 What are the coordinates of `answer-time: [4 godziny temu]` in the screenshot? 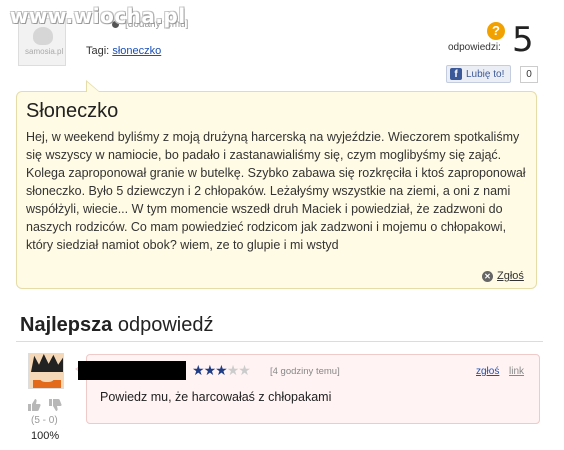 It's located at (305, 371).